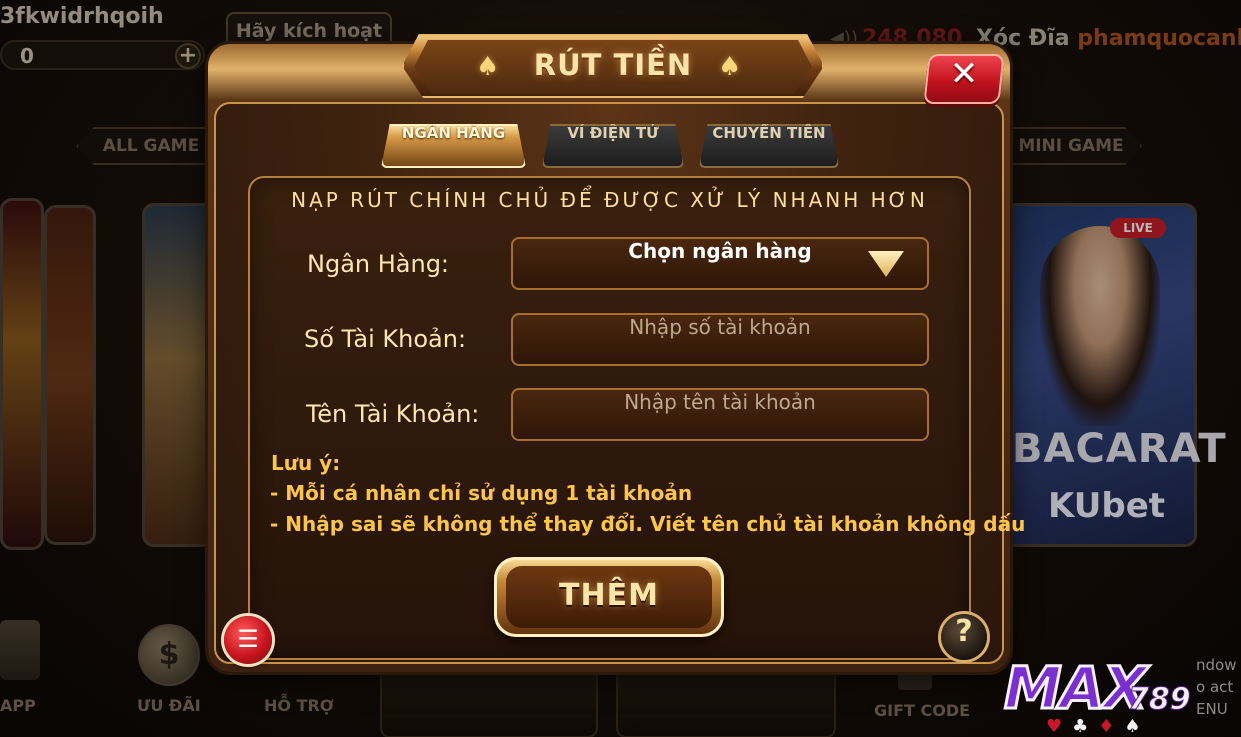 The width and height of the screenshot is (1241, 737). What do you see at coordinates (453, 146) in the screenshot?
I see `tab-bank: NGÂN HÀNG` at bounding box center [453, 146].